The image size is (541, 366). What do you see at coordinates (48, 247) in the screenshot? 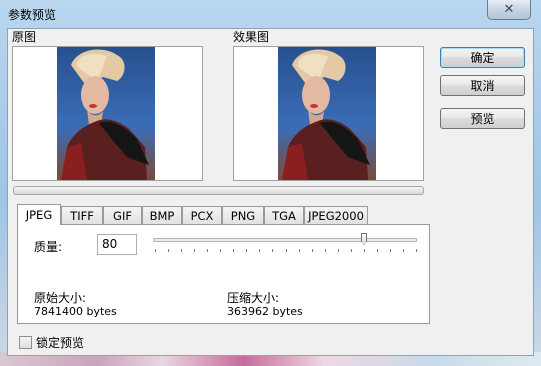
I see `quality-label: 质量:` at bounding box center [48, 247].